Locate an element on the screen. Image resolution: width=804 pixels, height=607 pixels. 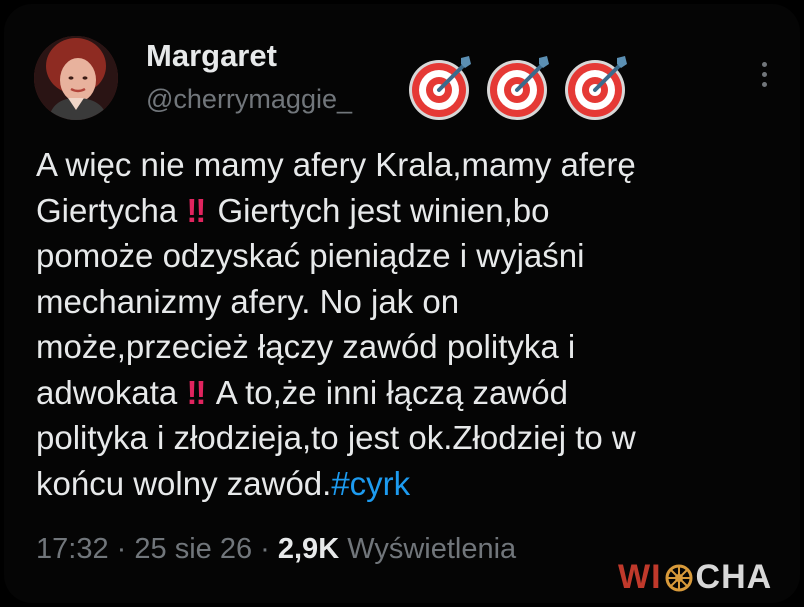
avatar-photo is located at coordinates (76, 78).